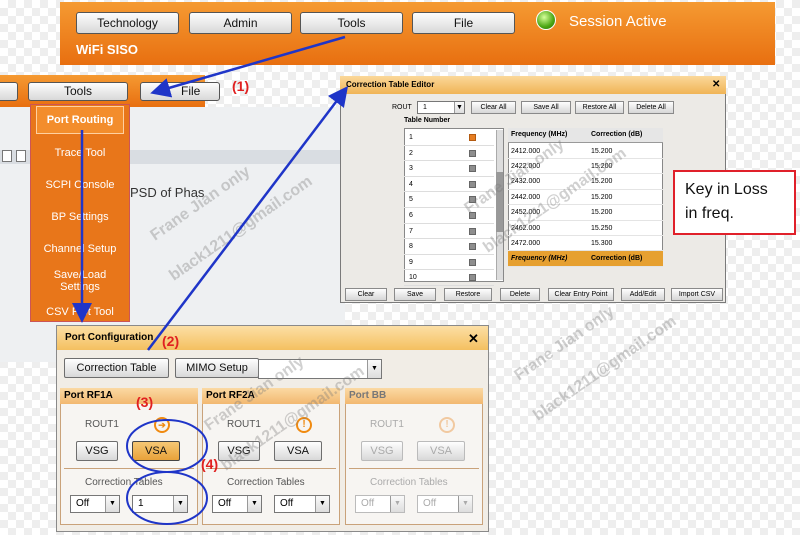  I want to click on restore-all-button: Restore All, so click(599, 107).